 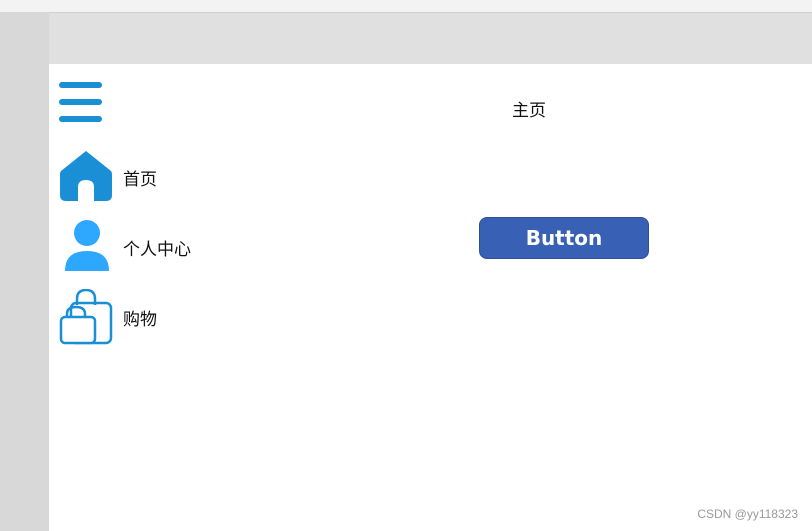 I want to click on page-title: 主页, so click(x=529, y=111).